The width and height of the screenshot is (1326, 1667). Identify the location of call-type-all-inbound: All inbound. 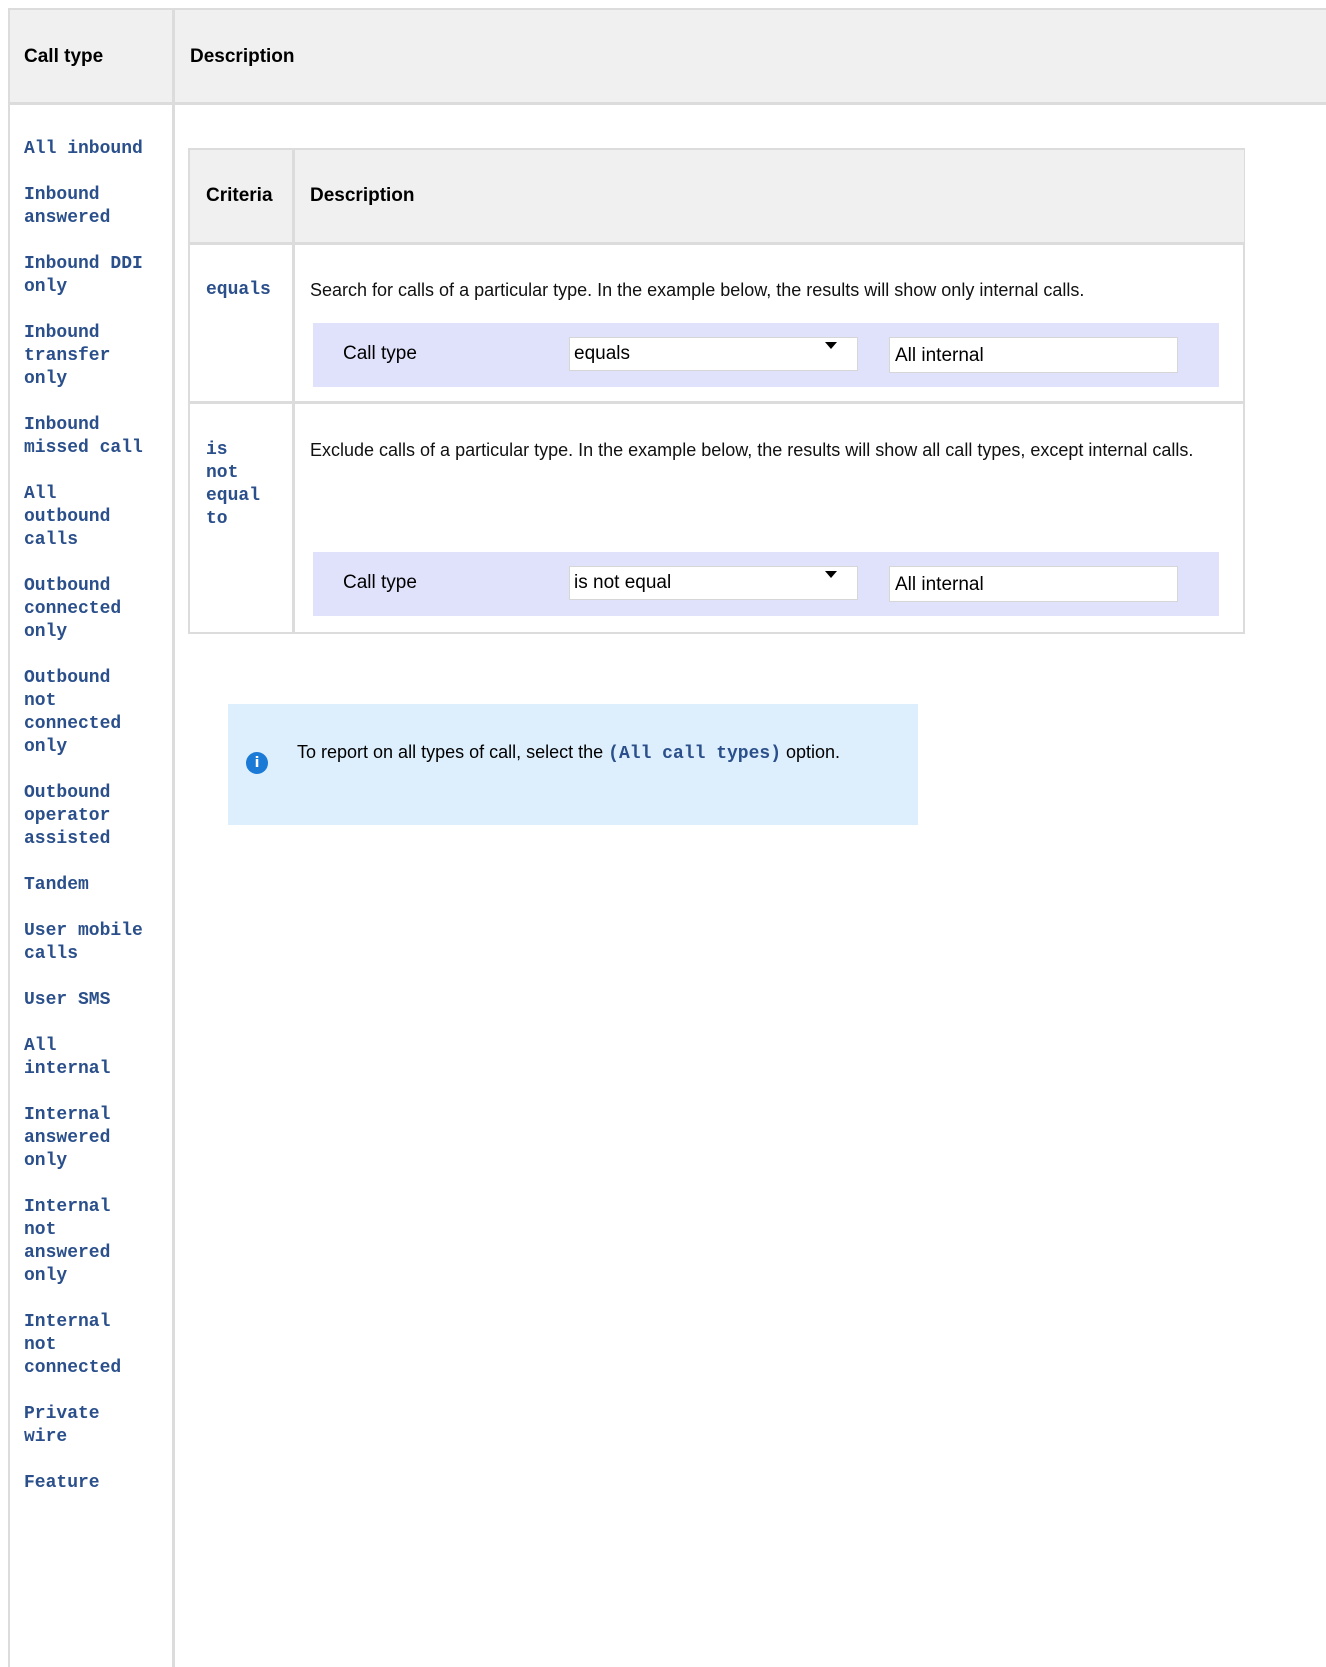
(83, 149).